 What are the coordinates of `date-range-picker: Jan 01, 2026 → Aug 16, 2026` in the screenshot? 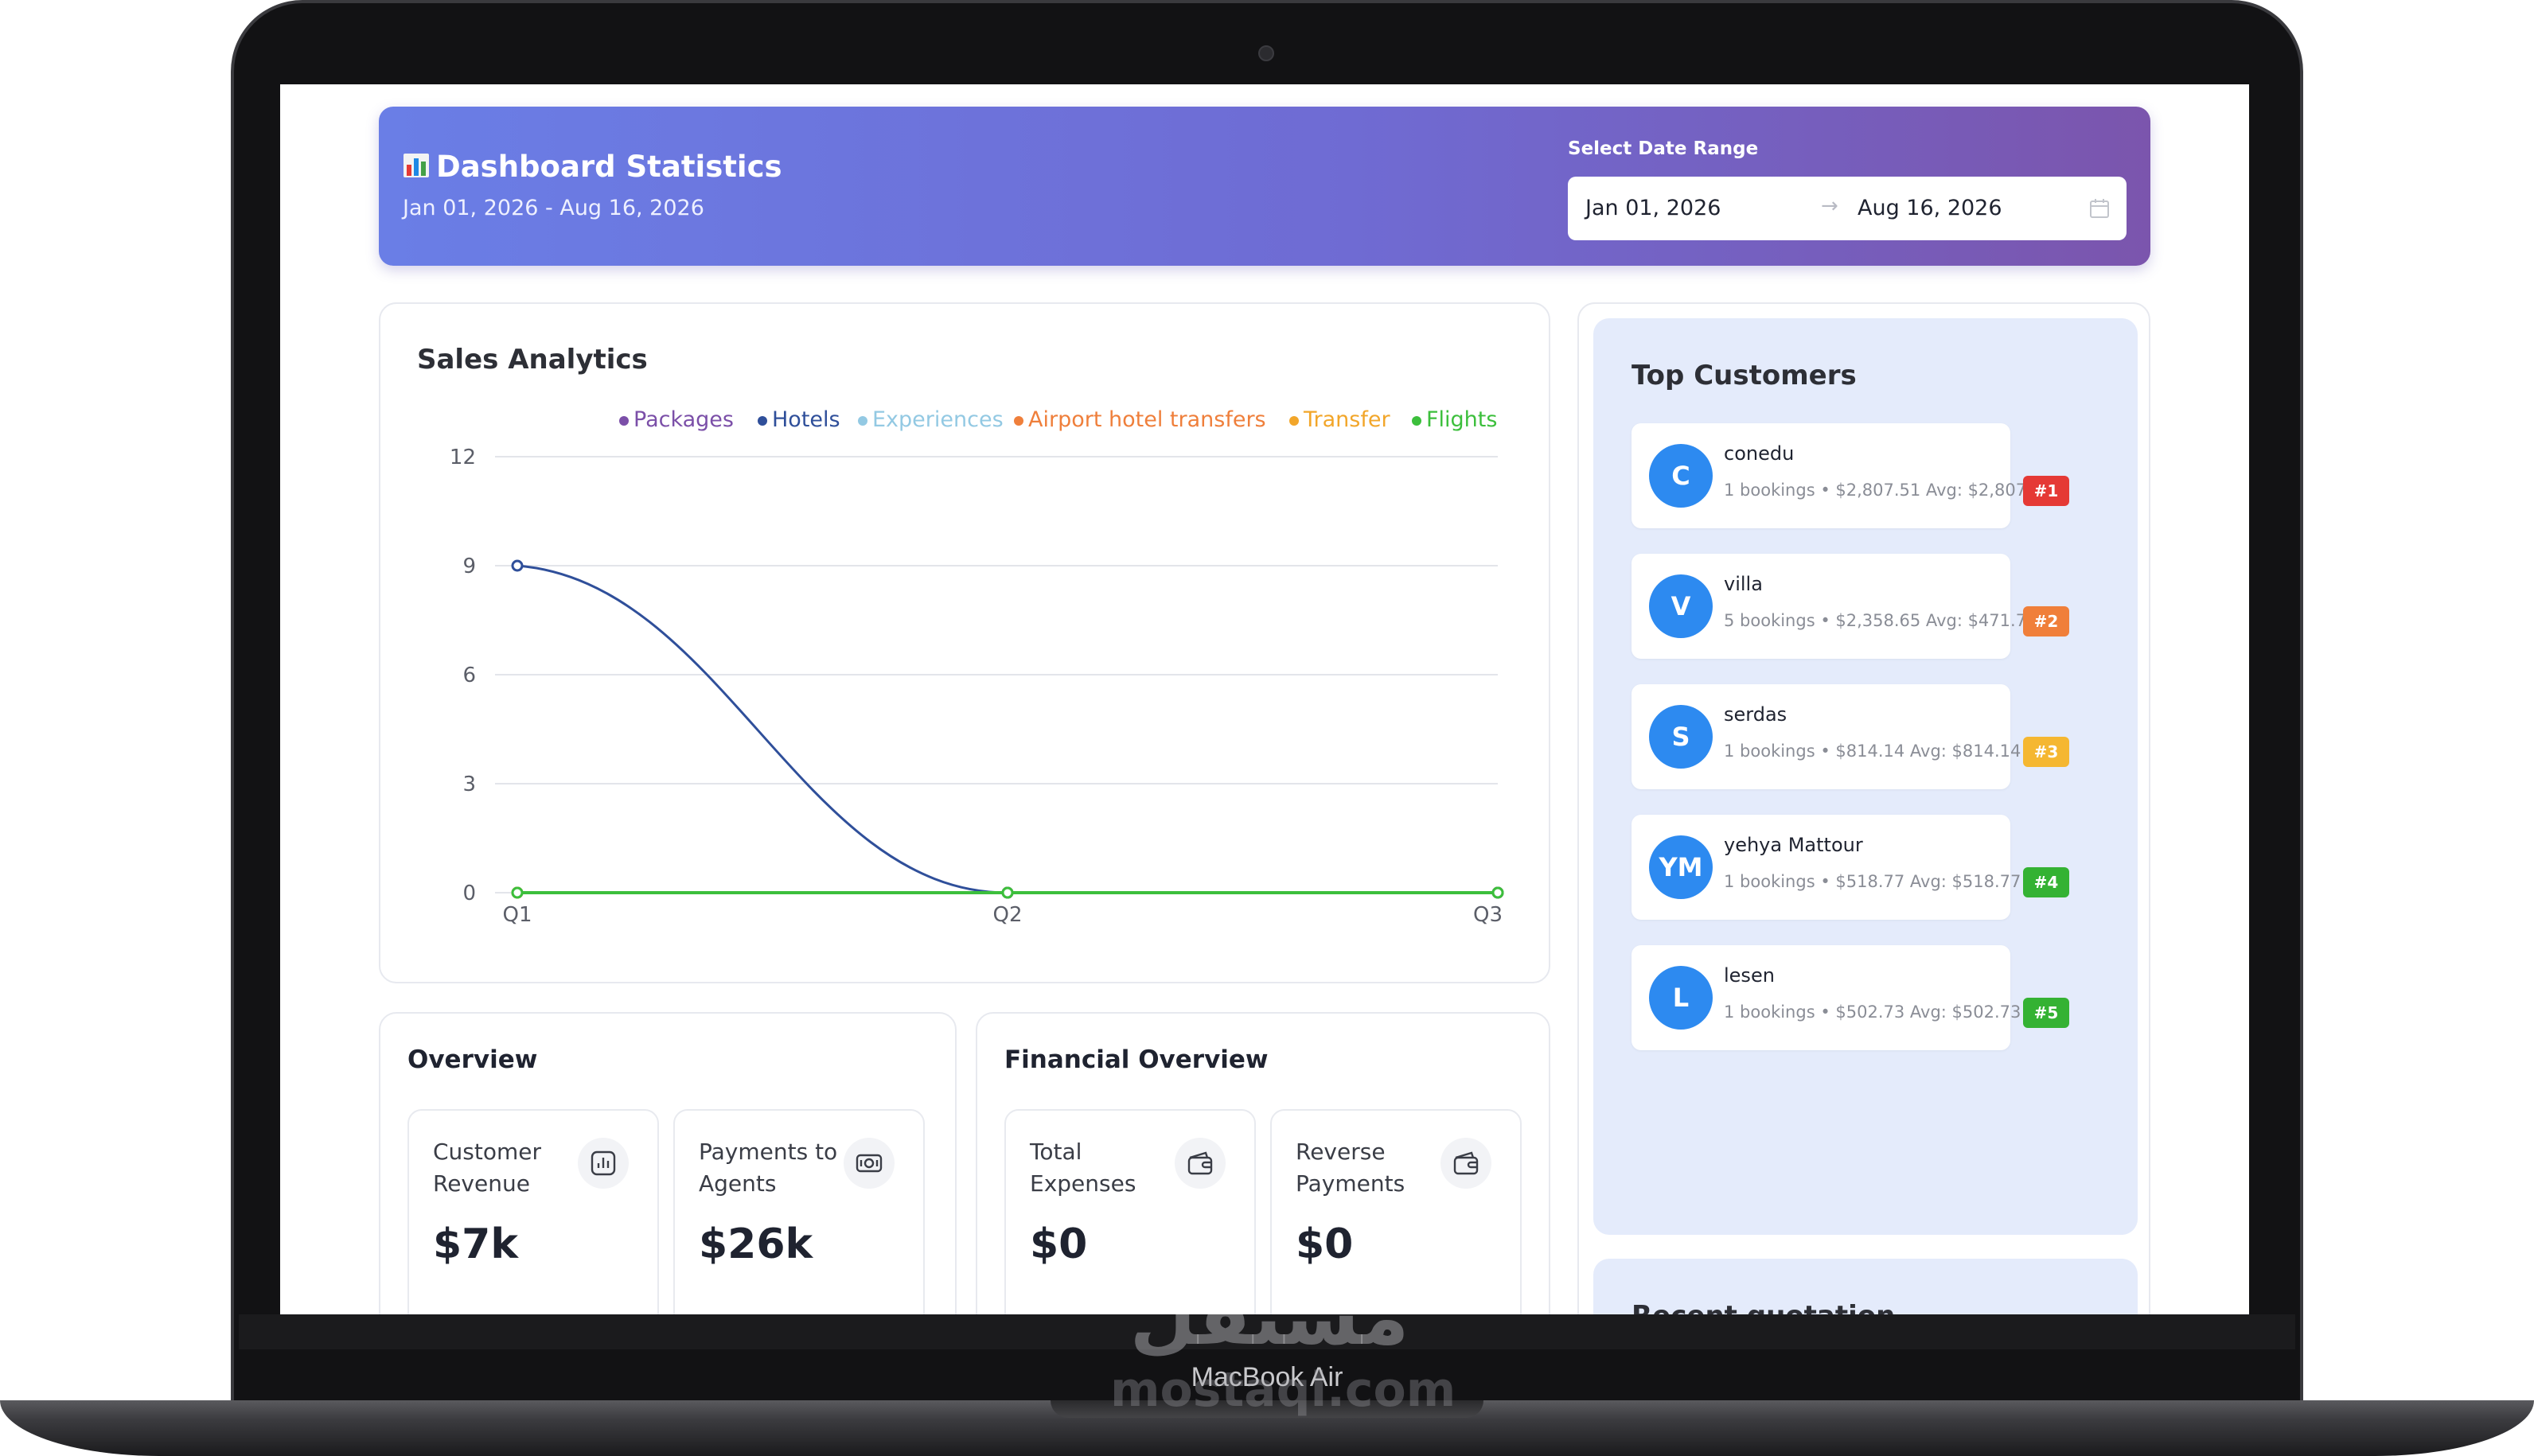 It's located at (1847, 208).